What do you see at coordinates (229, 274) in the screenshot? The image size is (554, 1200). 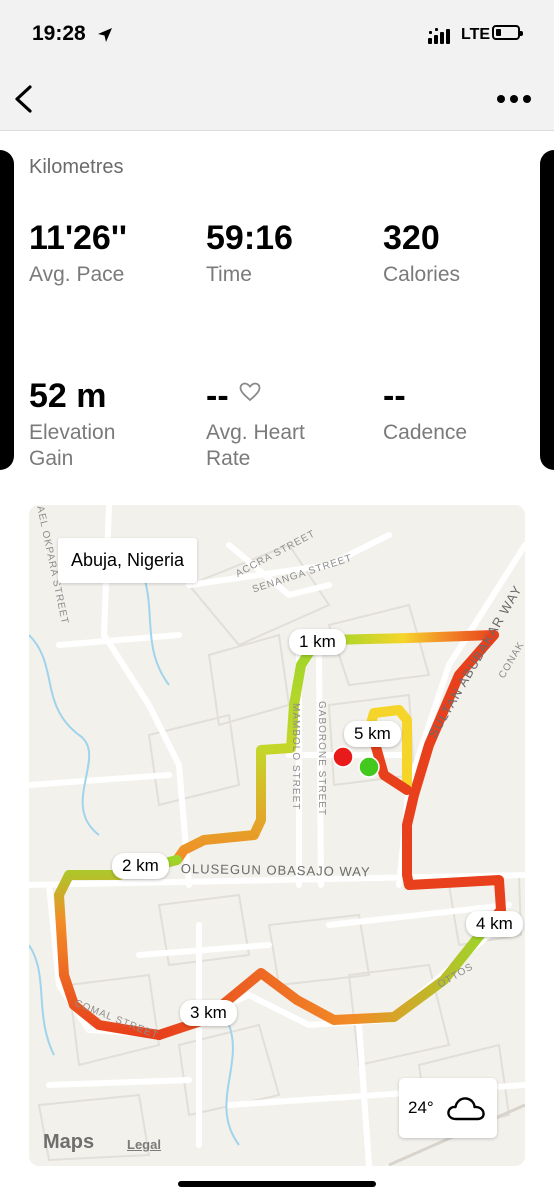 I see `stat-label: Time` at bounding box center [229, 274].